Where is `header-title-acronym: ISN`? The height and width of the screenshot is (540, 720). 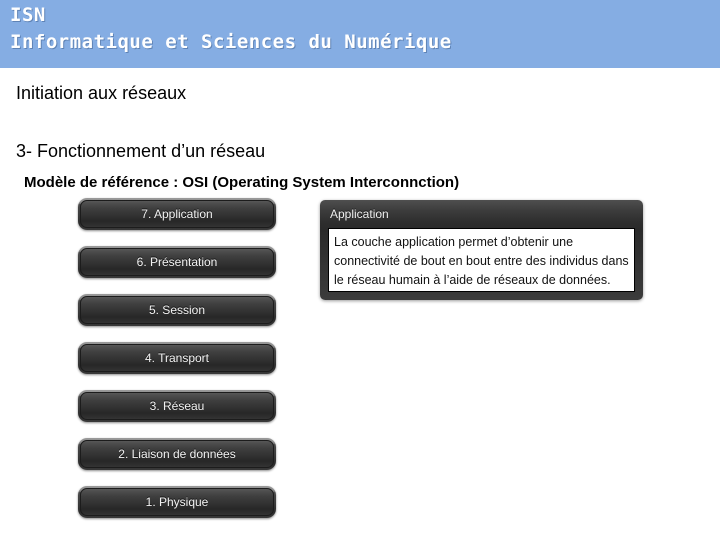 header-title-acronym: ISN is located at coordinates (28, 15).